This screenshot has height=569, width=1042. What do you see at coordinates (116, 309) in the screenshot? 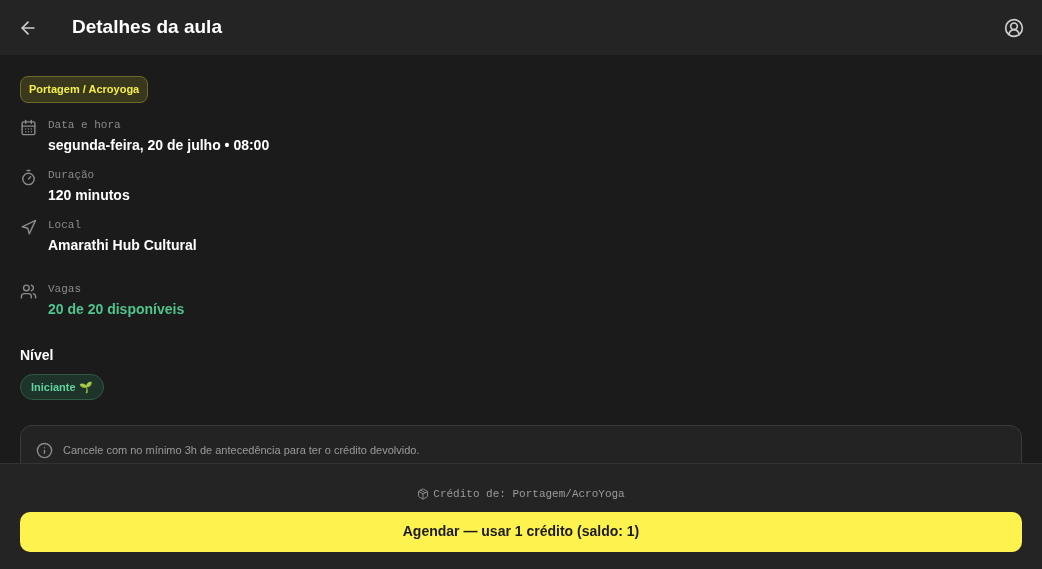
I see `detail-value: 20 de 20 disponíveis` at bounding box center [116, 309].